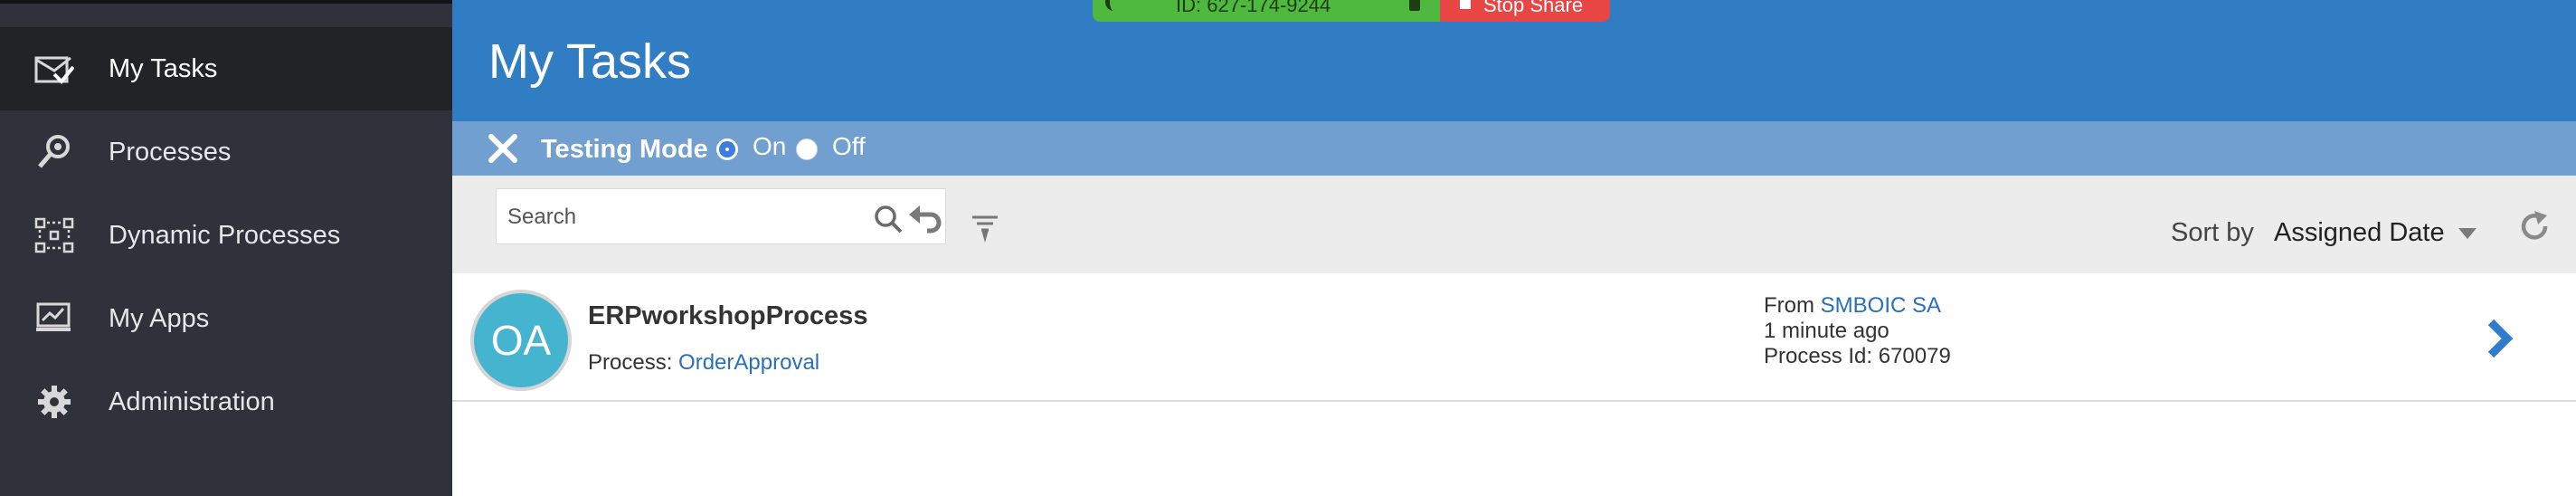 The width and height of the screenshot is (2576, 496). What do you see at coordinates (1514, 148) in the screenshot?
I see `testing-mode-bar: Testing Mode On Off` at bounding box center [1514, 148].